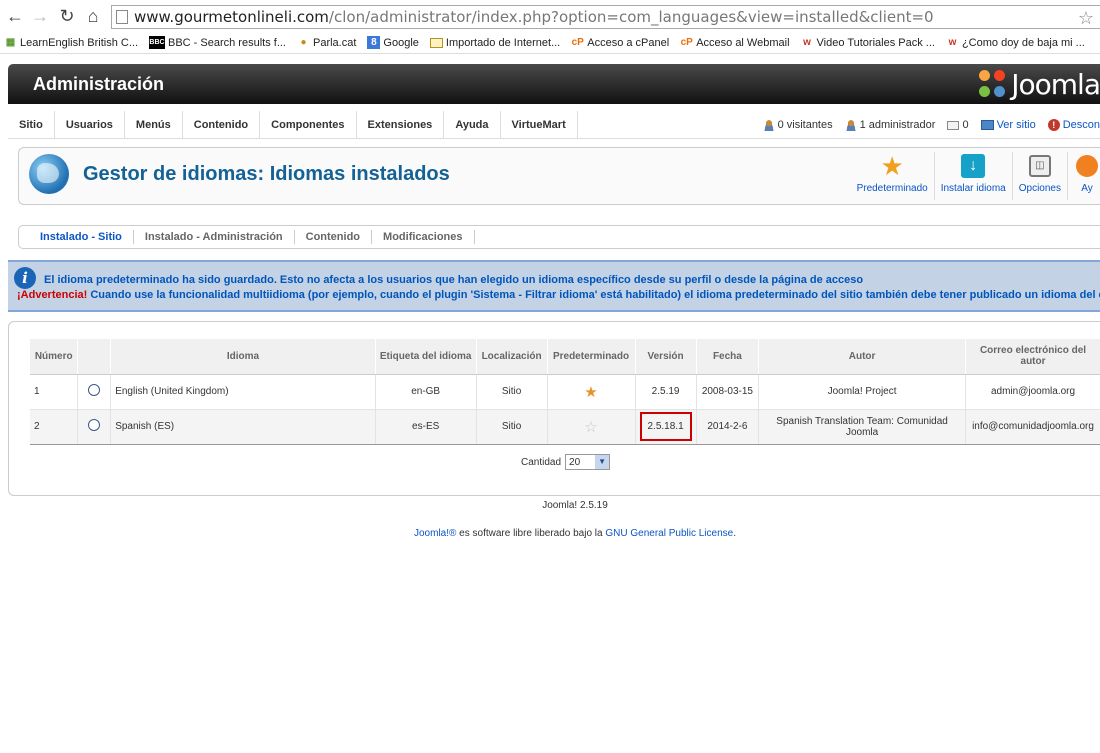  Describe the element at coordinates (243, 357) in the screenshot. I see `col-language: Idioma` at that location.